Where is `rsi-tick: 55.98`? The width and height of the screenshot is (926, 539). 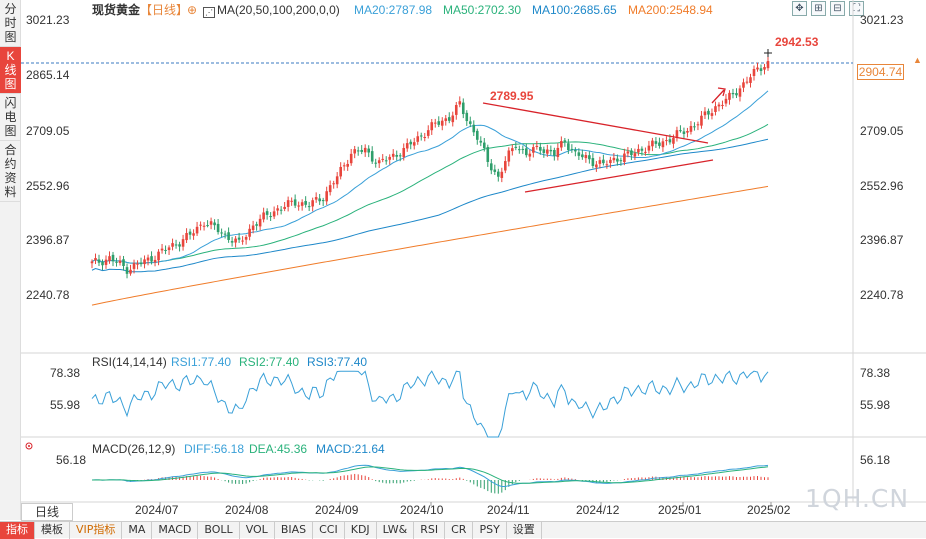
rsi-tick: 55.98 is located at coordinates (875, 405).